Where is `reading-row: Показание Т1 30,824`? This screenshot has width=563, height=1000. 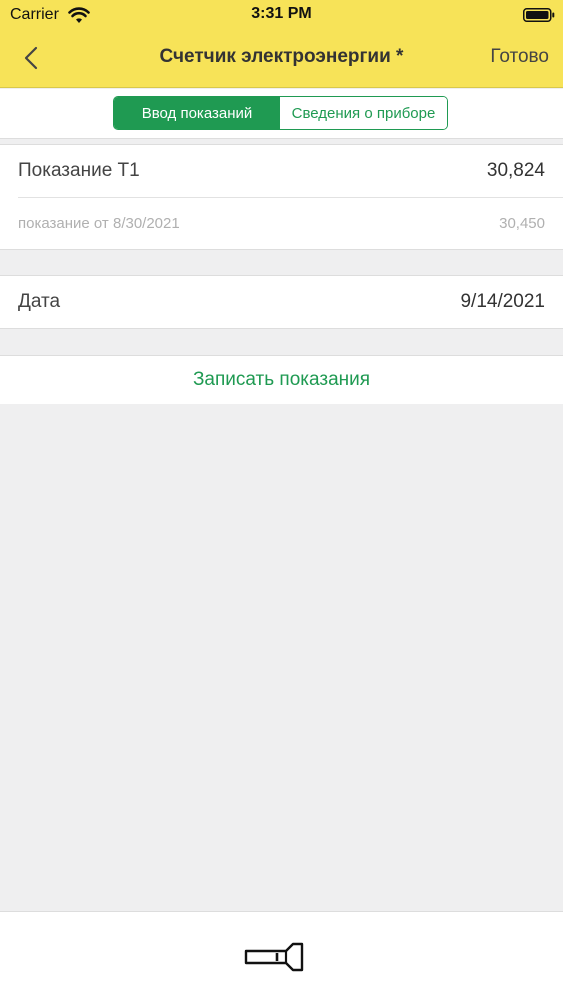
reading-row: Показание Т1 30,824 is located at coordinates (281, 171).